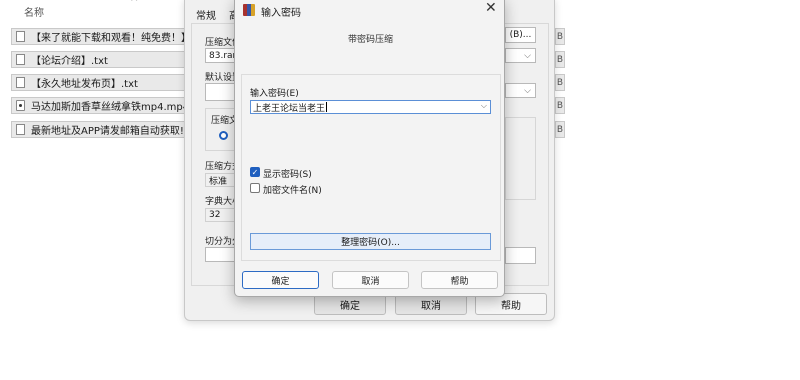 The image size is (800, 380). What do you see at coordinates (223, 135) in the screenshot?
I see `format-radio` at bounding box center [223, 135].